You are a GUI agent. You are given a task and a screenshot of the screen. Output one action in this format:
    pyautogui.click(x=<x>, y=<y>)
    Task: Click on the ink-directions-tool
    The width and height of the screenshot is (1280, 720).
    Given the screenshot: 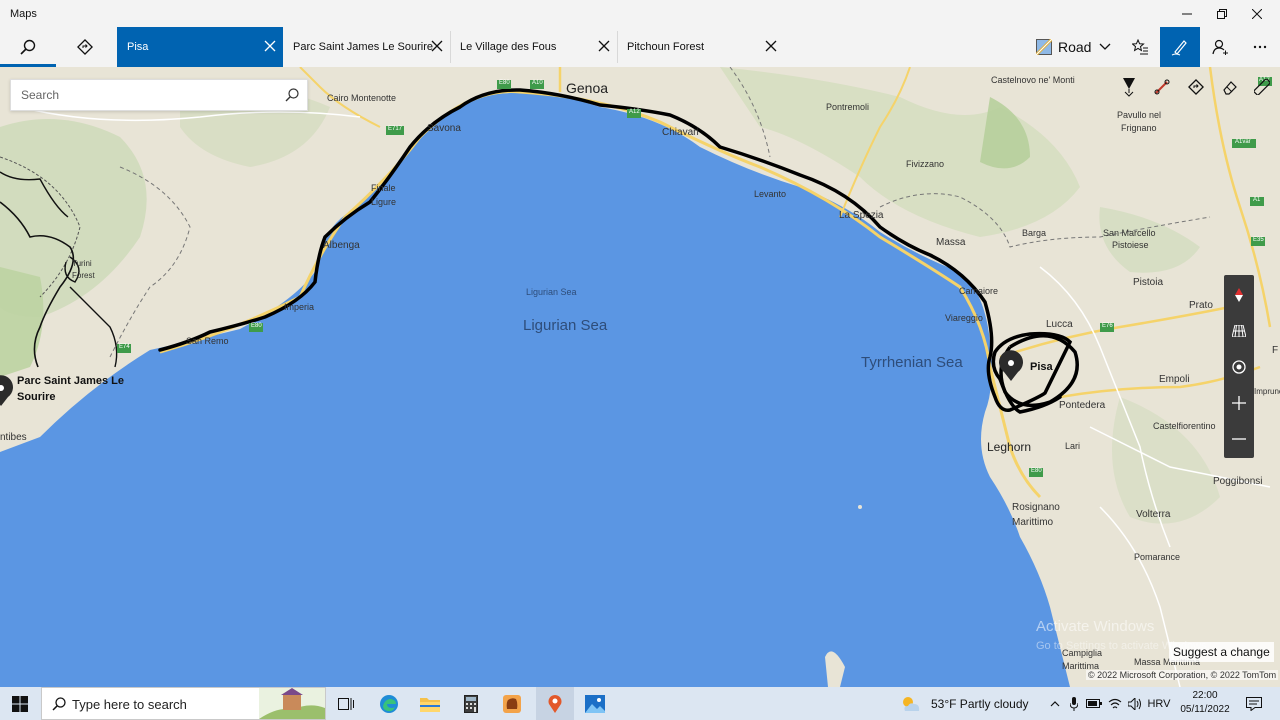 What is the action you would take?
    pyautogui.click(x=1196, y=87)
    